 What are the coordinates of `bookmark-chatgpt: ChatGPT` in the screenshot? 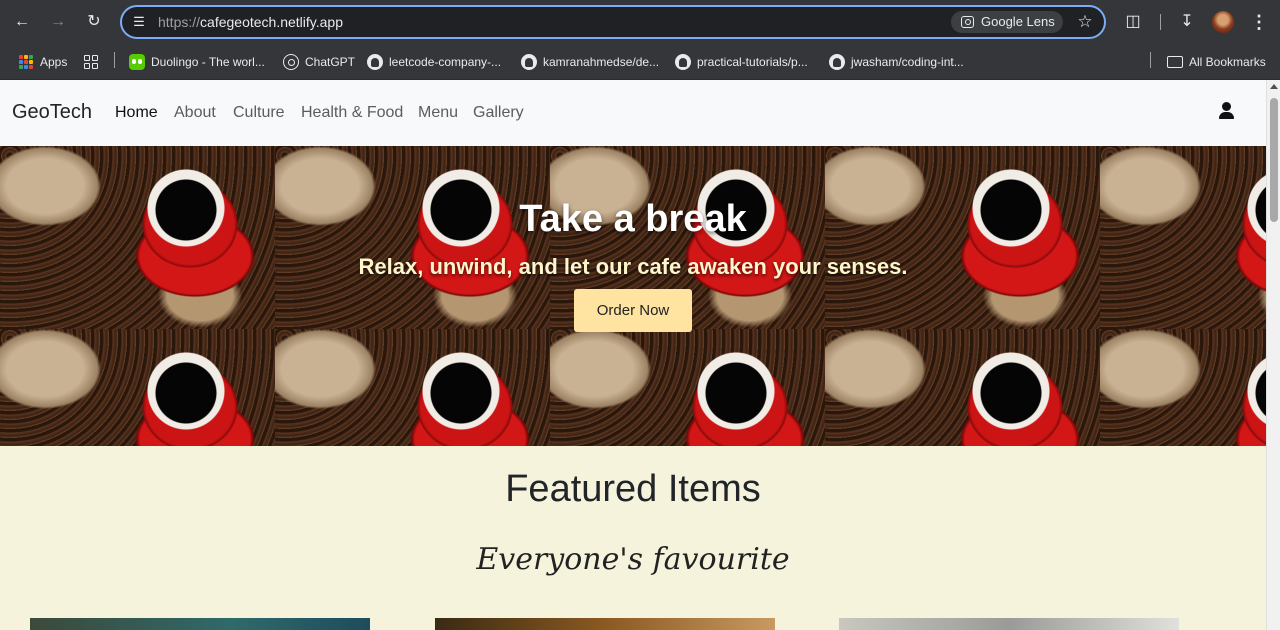 It's located at (319, 62).